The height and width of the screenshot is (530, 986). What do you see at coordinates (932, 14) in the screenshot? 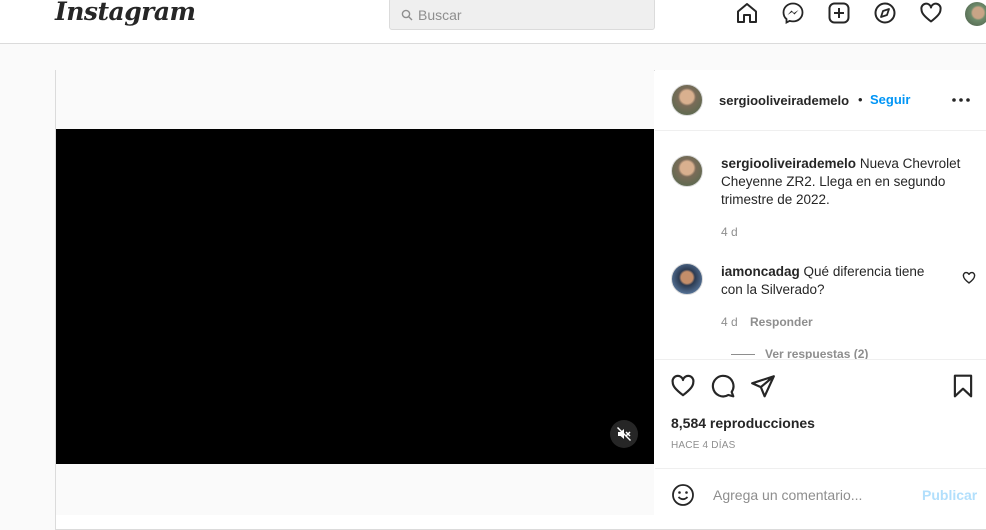
I see `activity-heart-icon` at bounding box center [932, 14].